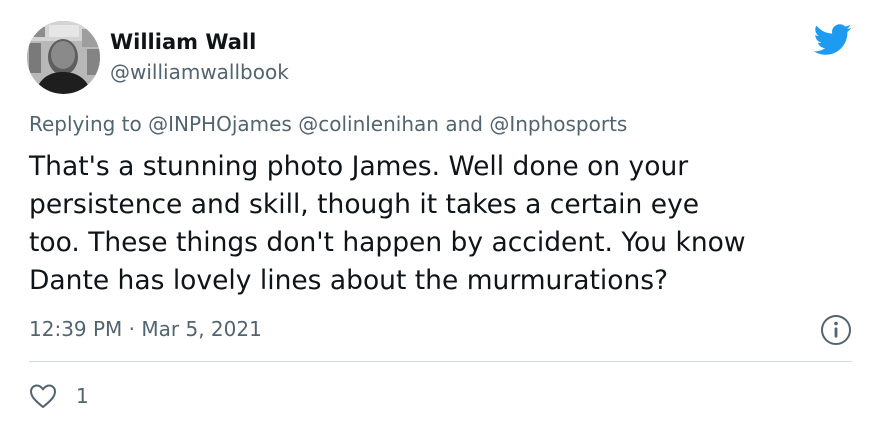 The height and width of the screenshot is (429, 880). I want to click on info-icon, so click(836, 330).